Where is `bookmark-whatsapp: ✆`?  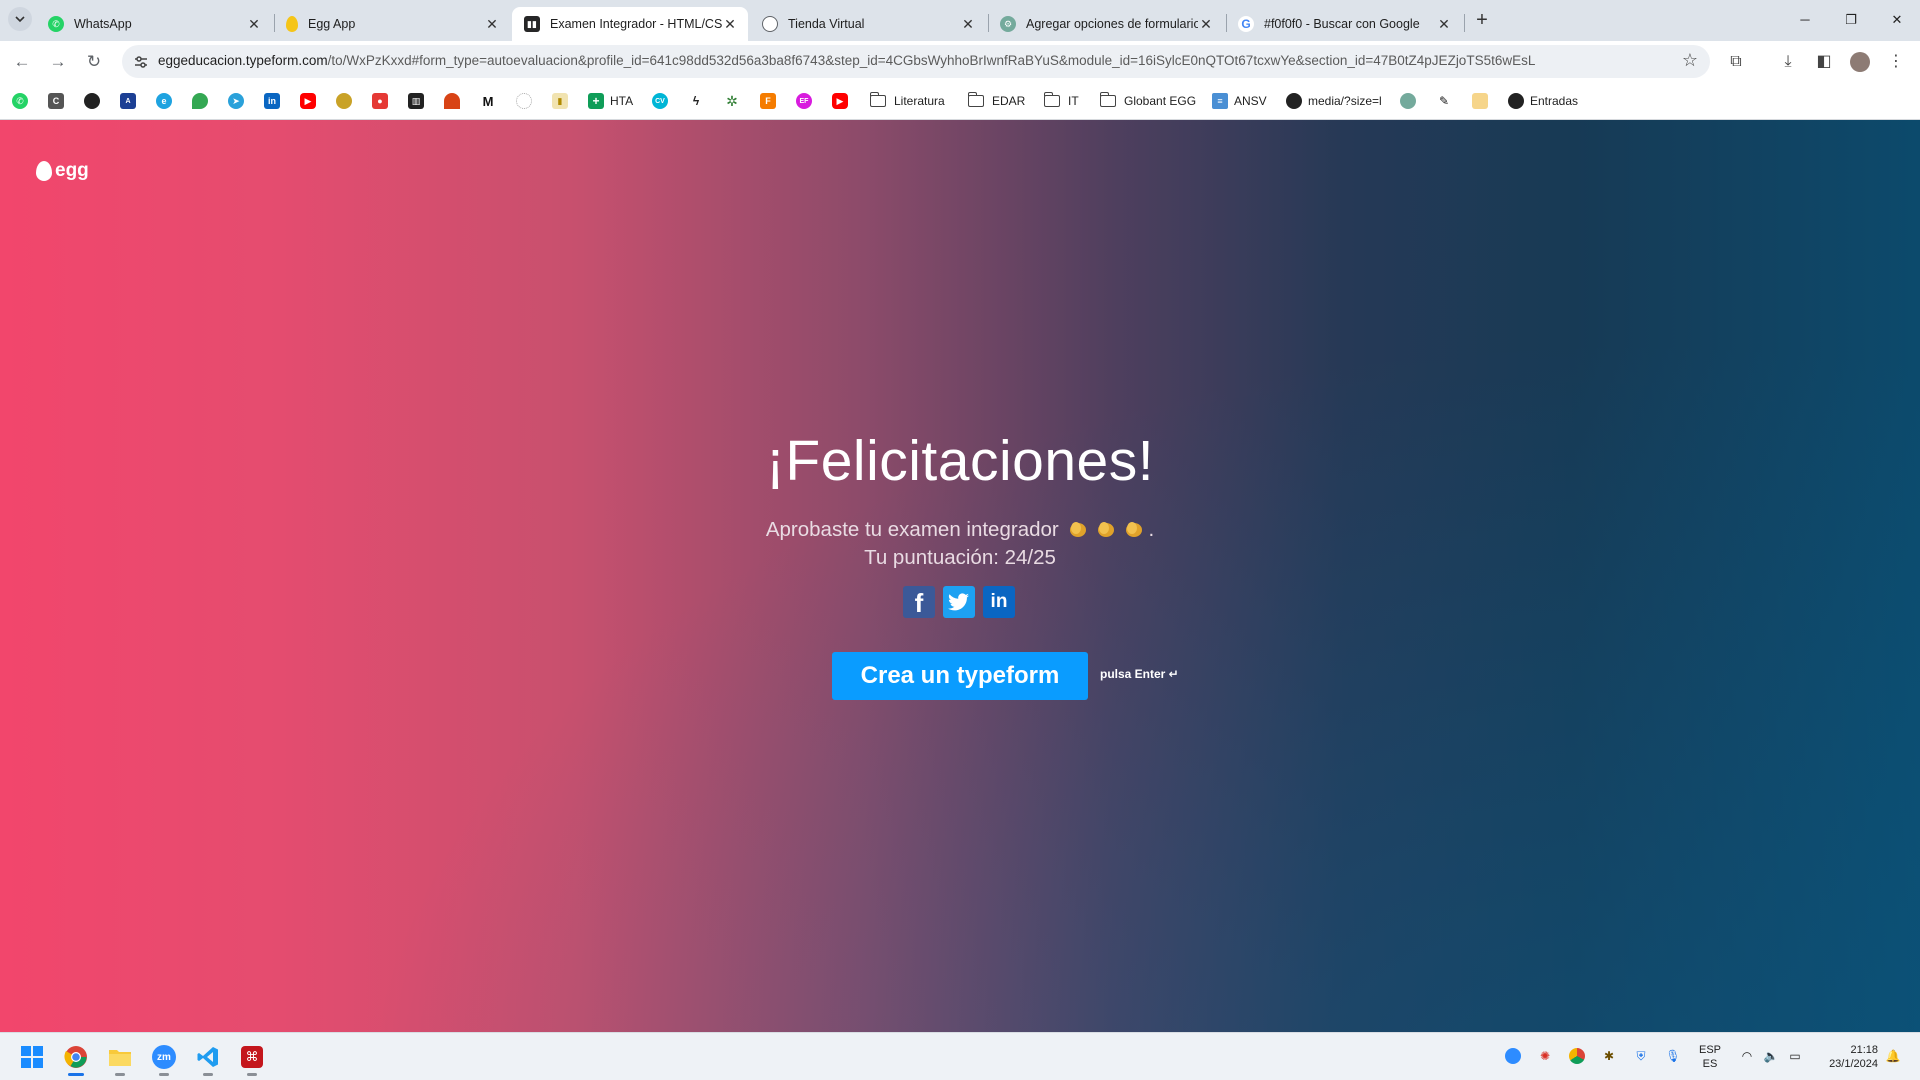
bookmark-whatsapp: ✆ is located at coordinates (20, 101).